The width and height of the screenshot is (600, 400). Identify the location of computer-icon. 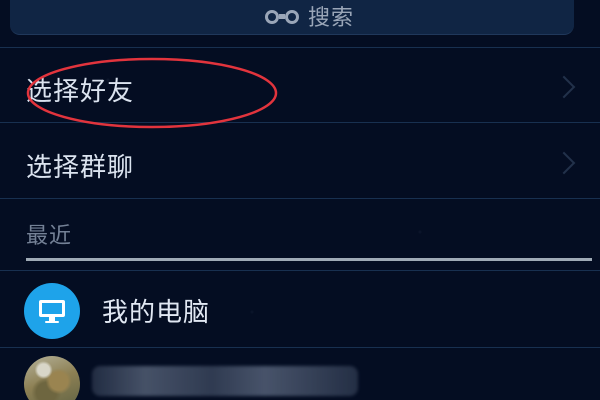
(52, 311).